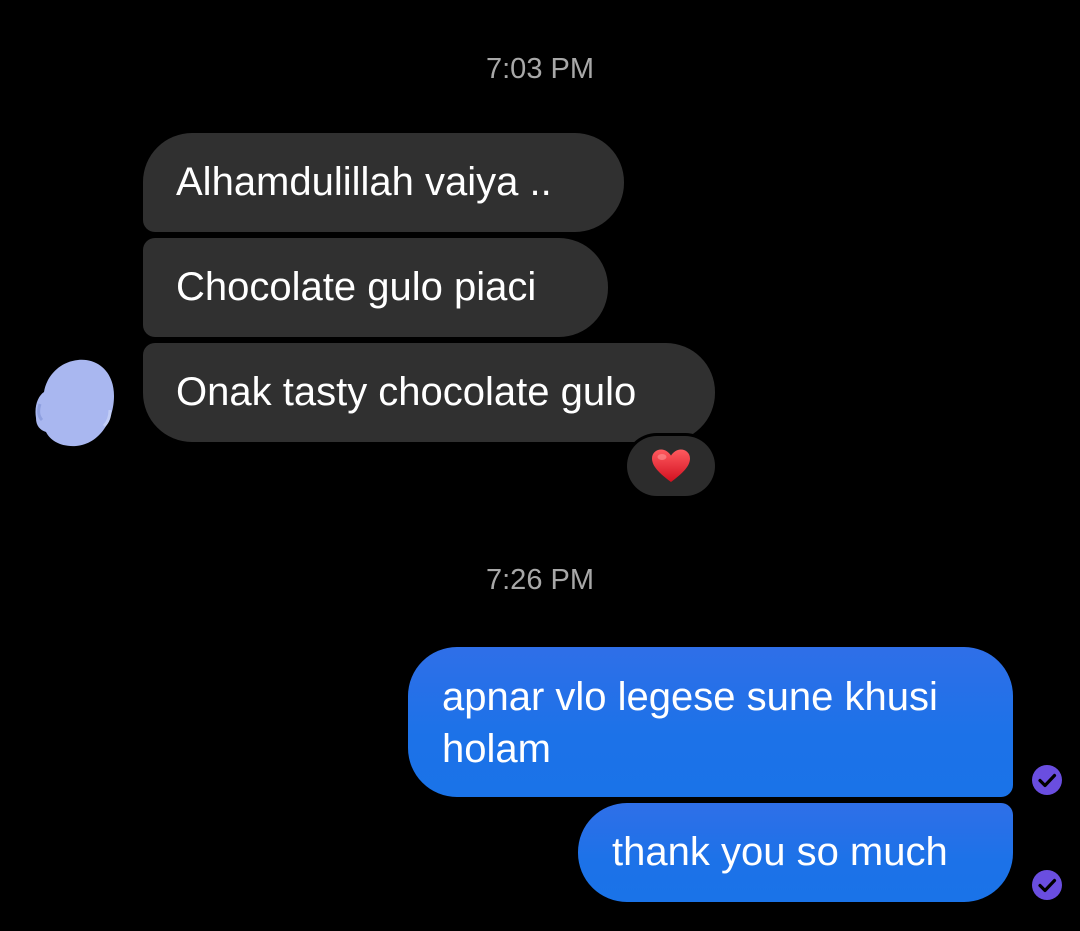 This screenshot has width=1080, height=931. What do you see at coordinates (710, 722) in the screenshot?
I see `outgoing-message-bubble: apnar vlo legese sune khusi holam` at bounding box center [710, 722].